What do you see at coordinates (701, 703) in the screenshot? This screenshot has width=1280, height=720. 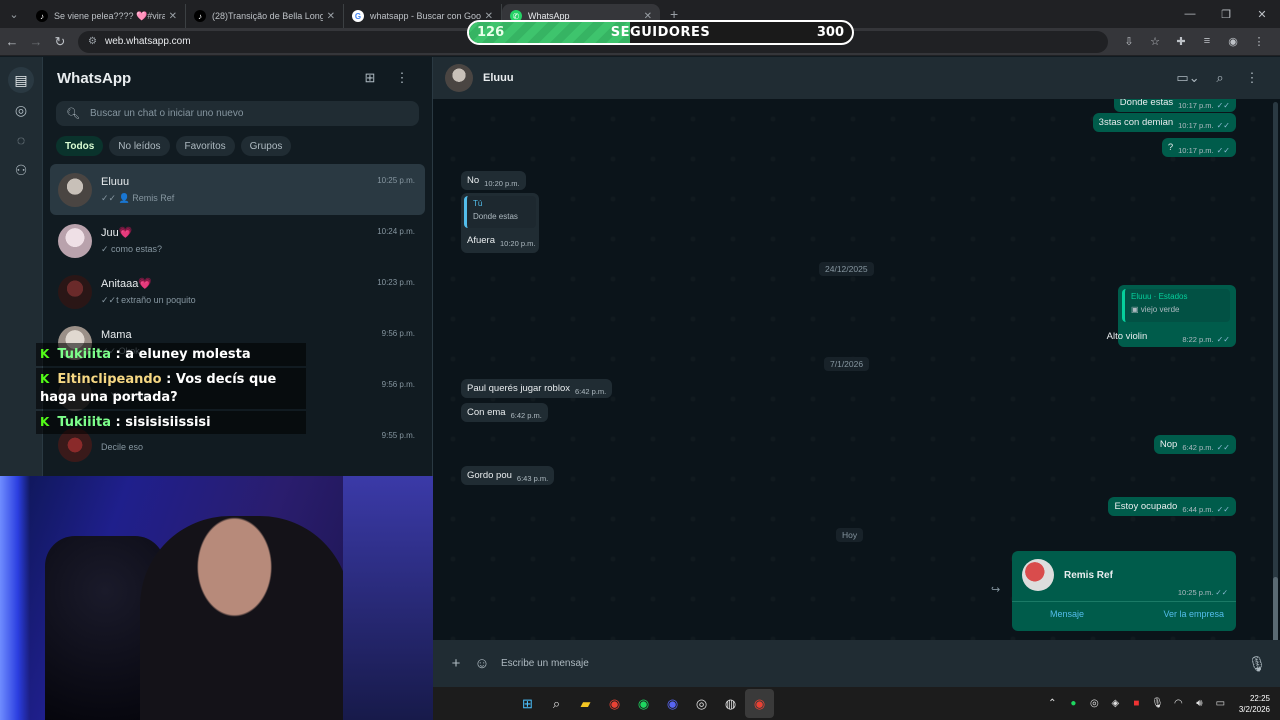 I see `obs-icon: ◎` at bounding box center [701, 703].